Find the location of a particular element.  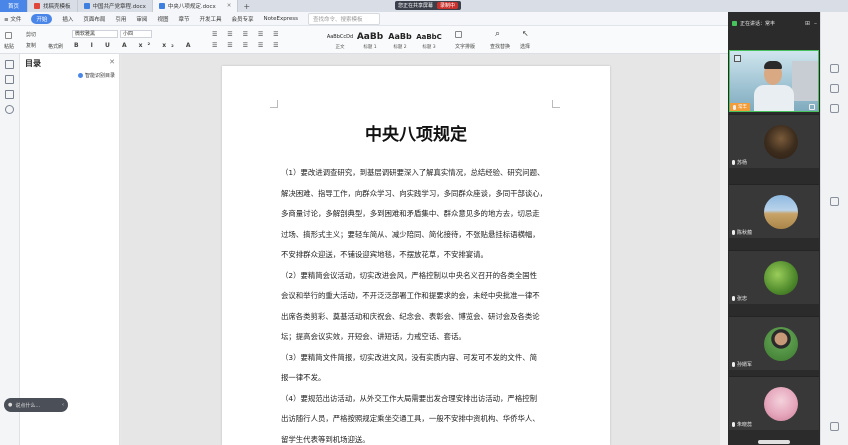

menu-view: 视图 is located at coordinates (162, 19).